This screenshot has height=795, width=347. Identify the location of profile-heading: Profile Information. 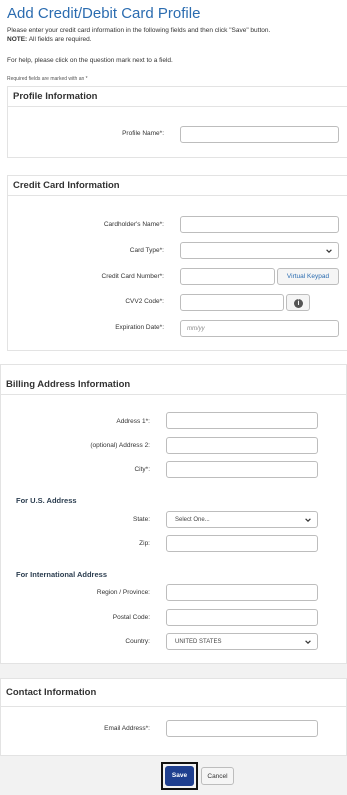
(55, 96).